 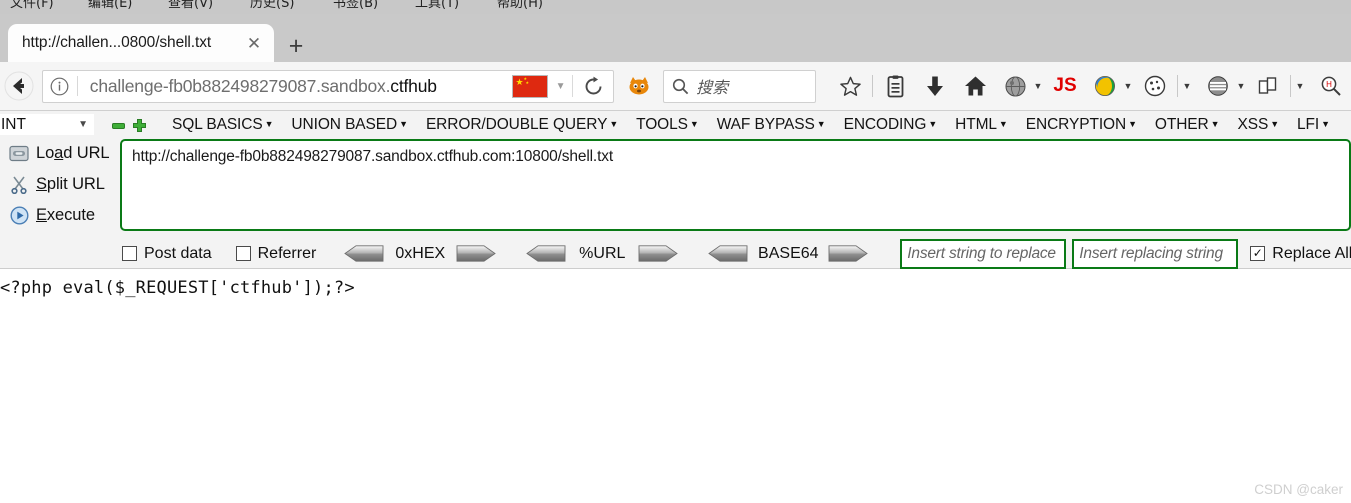 I want to click on firefox-fox-icon, so click(x=640, y=86).